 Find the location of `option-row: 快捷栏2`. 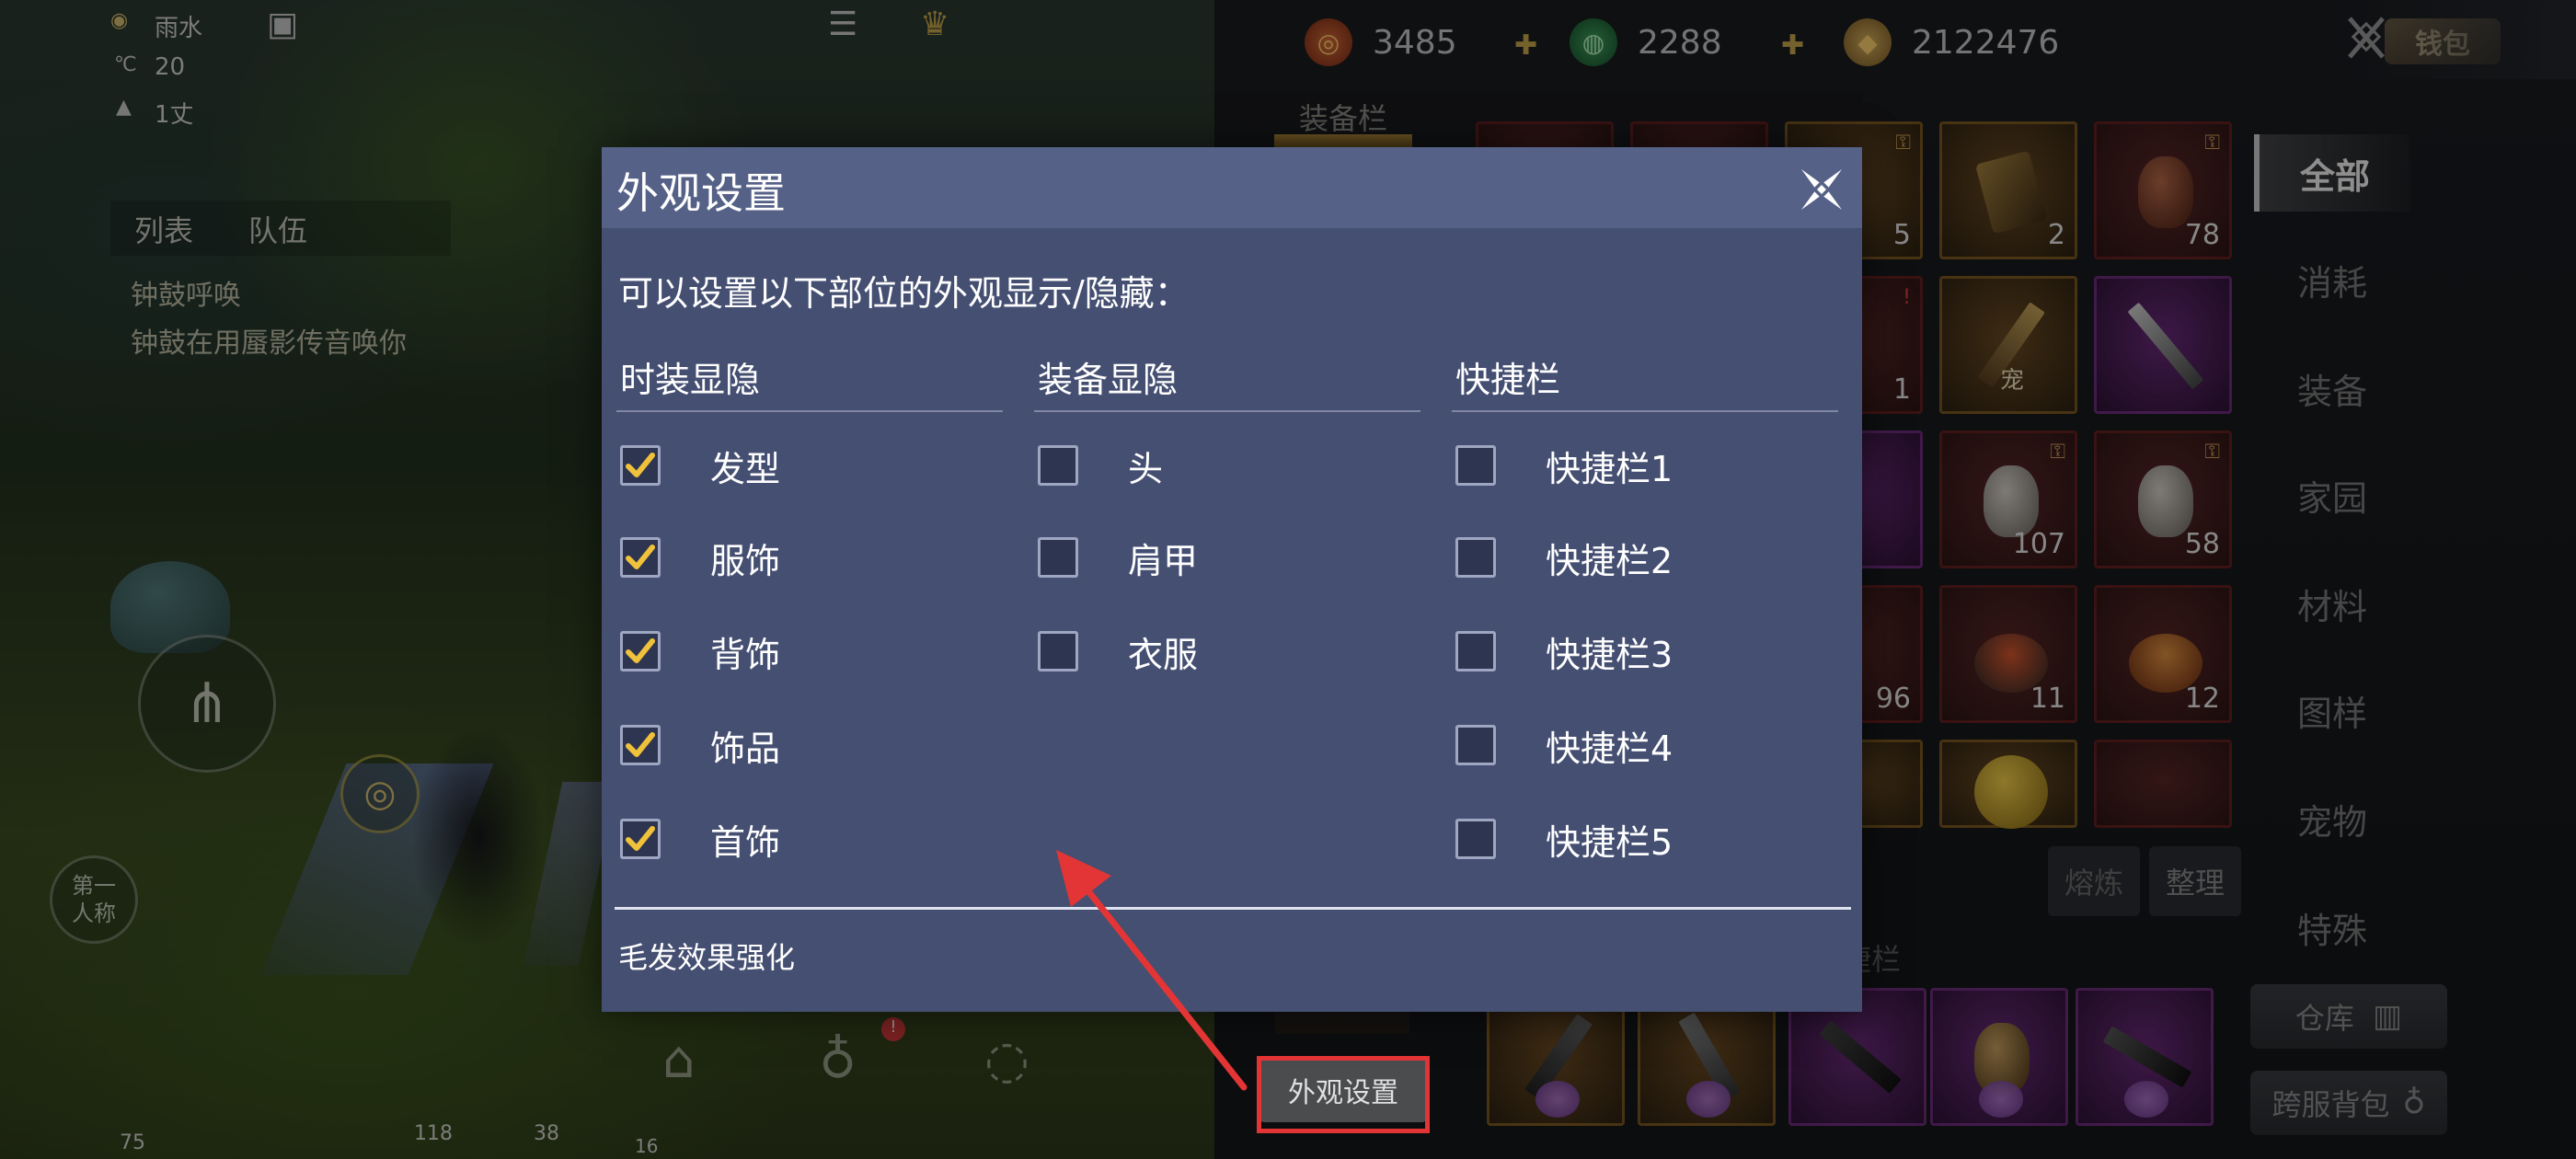

option-row: 快捷栏2 is located at coordinates (1564, 557).